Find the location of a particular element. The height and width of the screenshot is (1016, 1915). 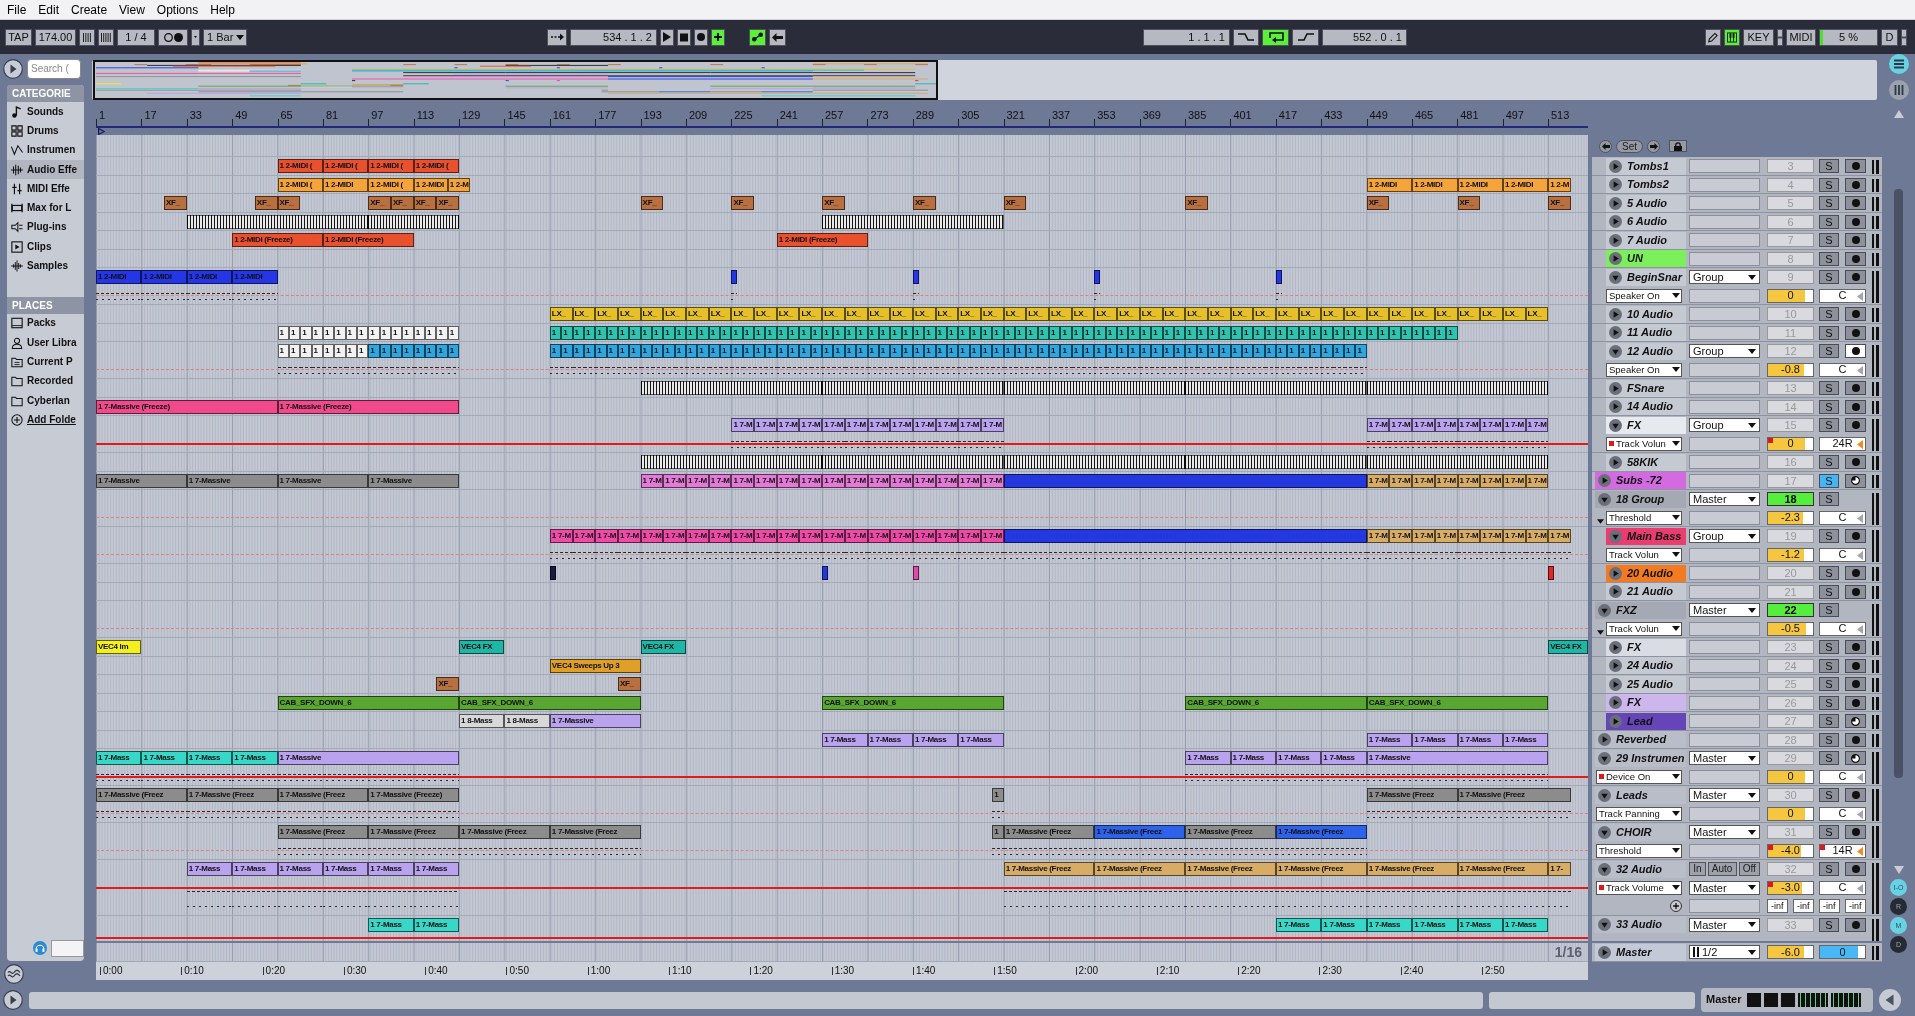

place-item: Recorded is located at coordinates (45, 381).